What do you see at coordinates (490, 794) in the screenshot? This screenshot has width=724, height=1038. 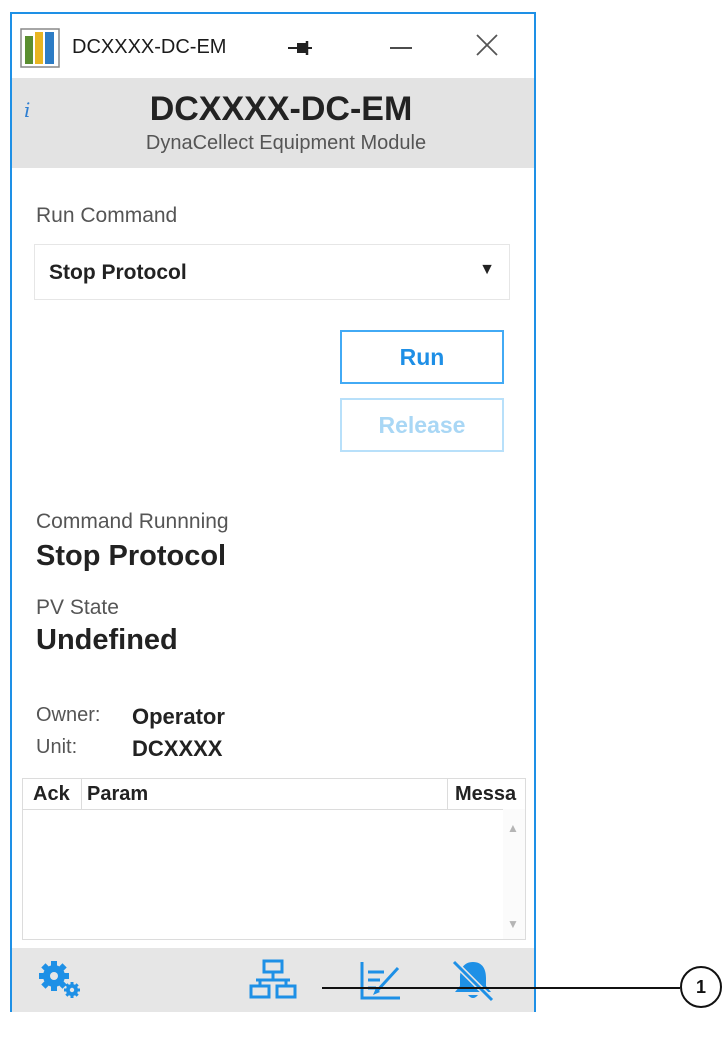 I see `column-message: Messa` at bounding box center [490, 794].